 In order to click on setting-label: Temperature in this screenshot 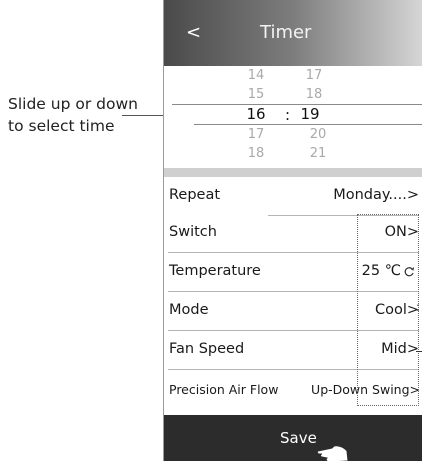, I will do `click(215, 271)`.